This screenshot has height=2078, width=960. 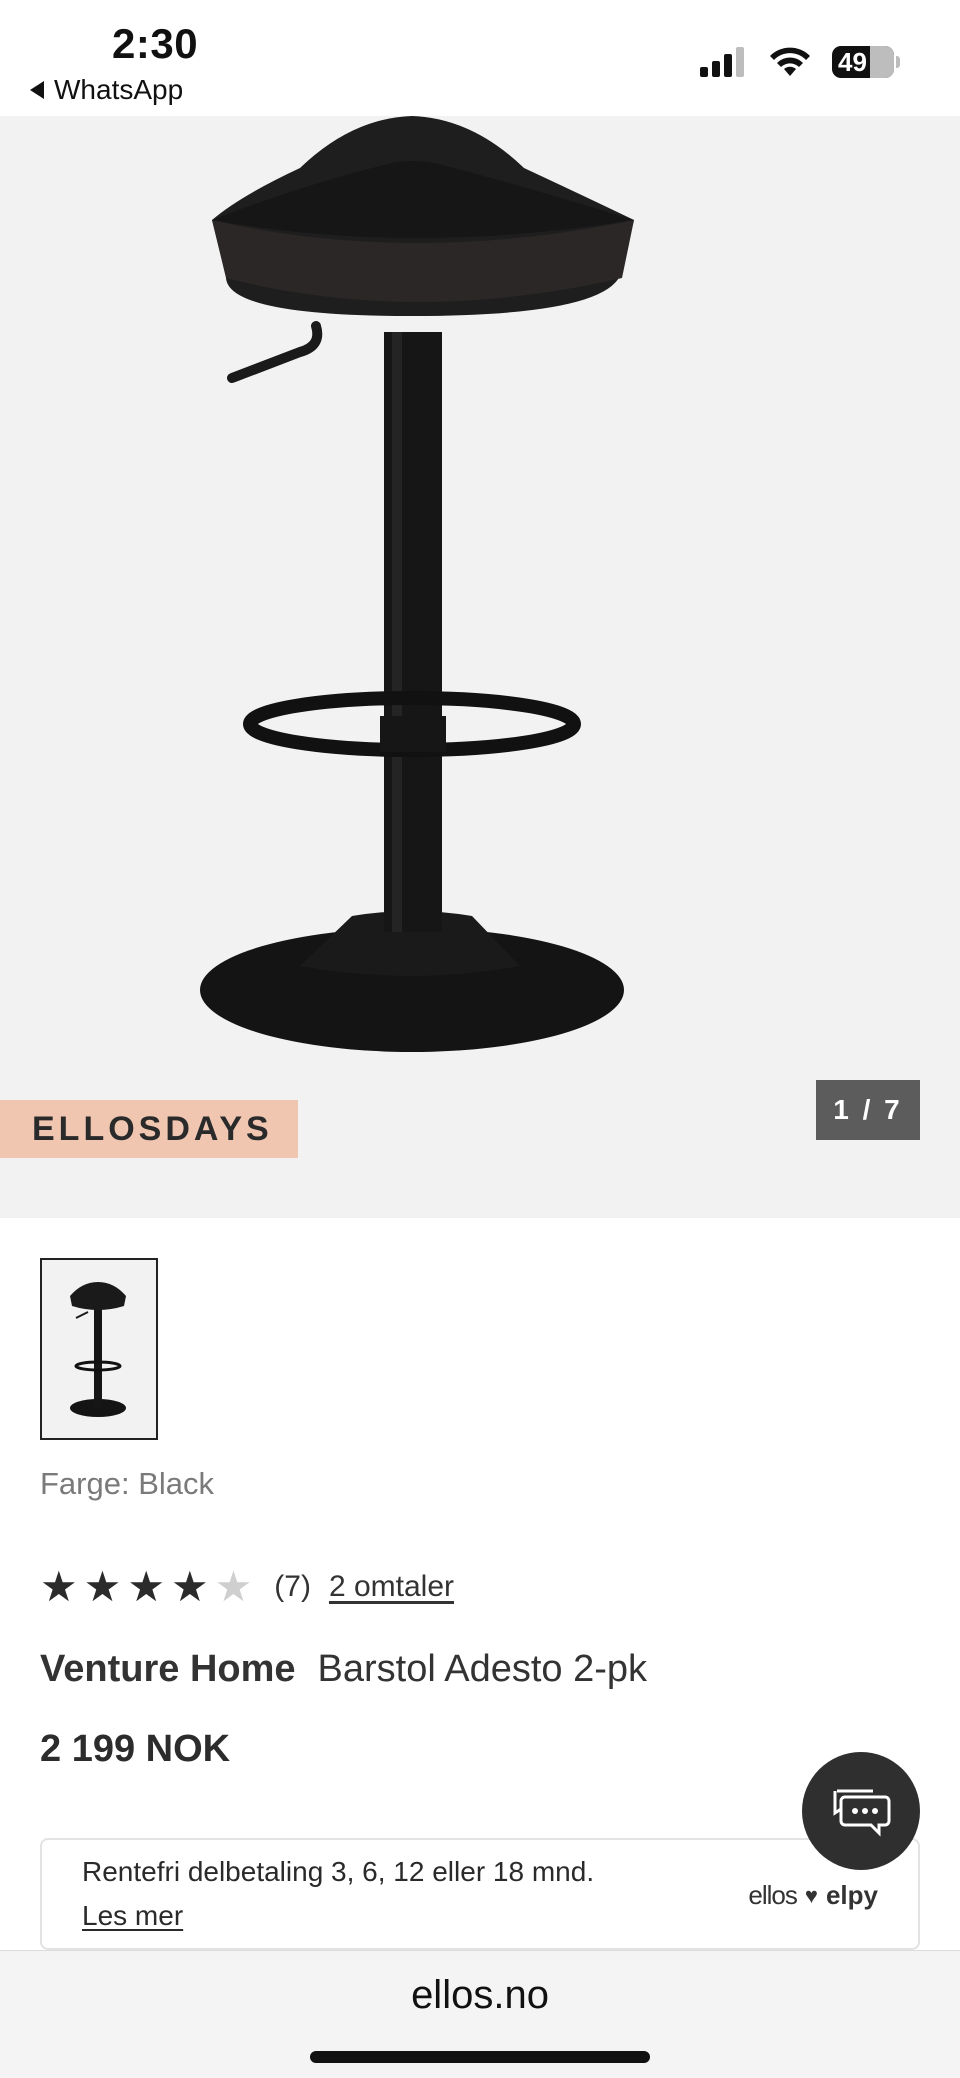 I want to click on chat-bubbles-icon, so click(x=862, y=1813).